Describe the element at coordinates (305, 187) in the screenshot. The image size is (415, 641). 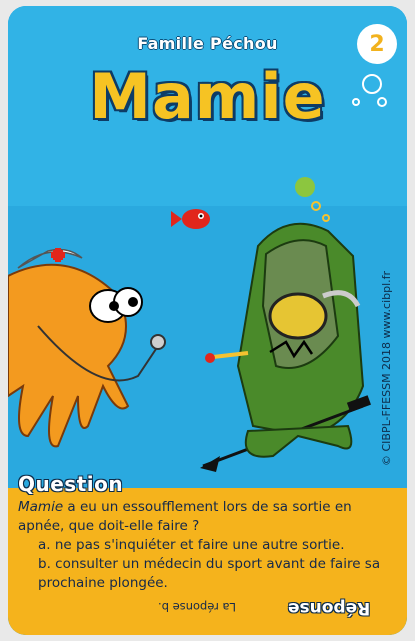
I see `green-bubble` at that location.